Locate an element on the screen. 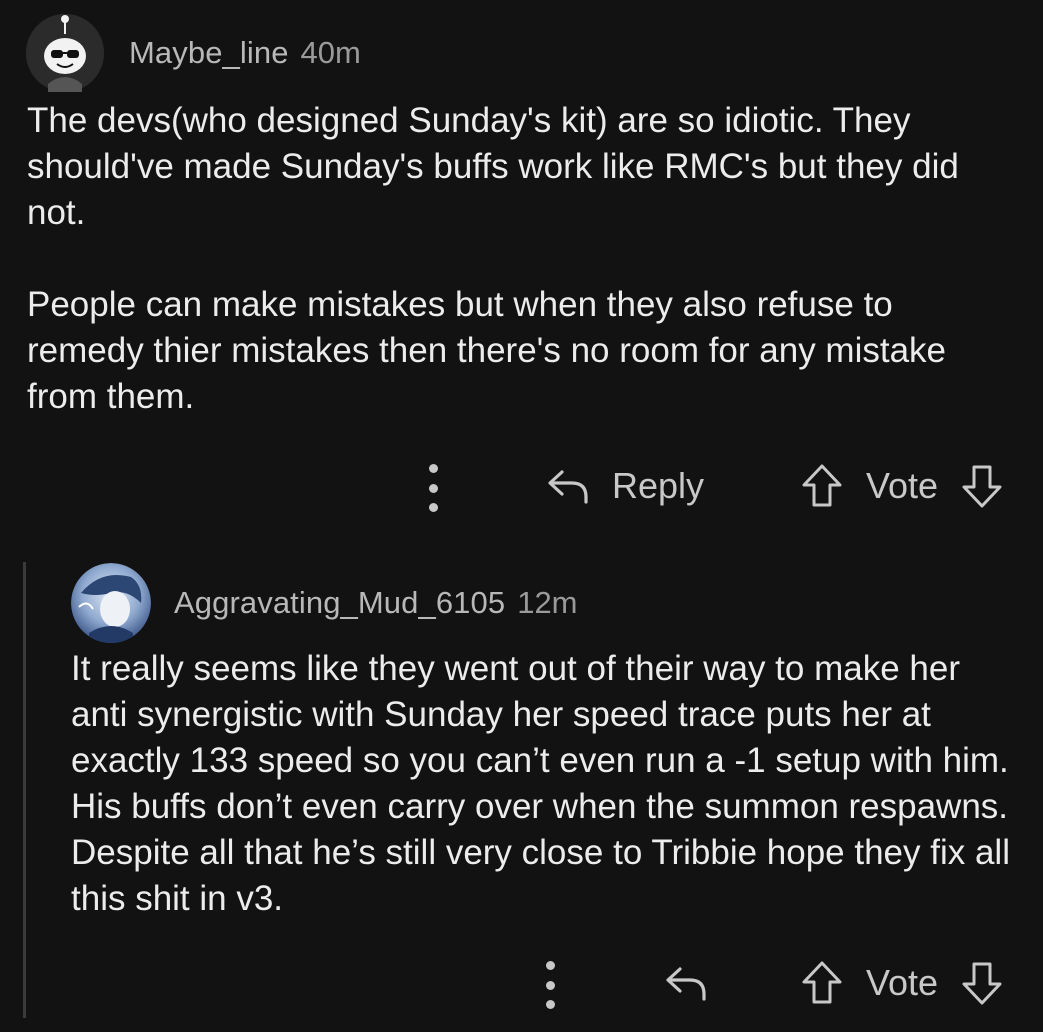 Image resolution: width=1043 pixels, height=1032 pixels. timestamp: 40m is located at coordinates (330, 52).